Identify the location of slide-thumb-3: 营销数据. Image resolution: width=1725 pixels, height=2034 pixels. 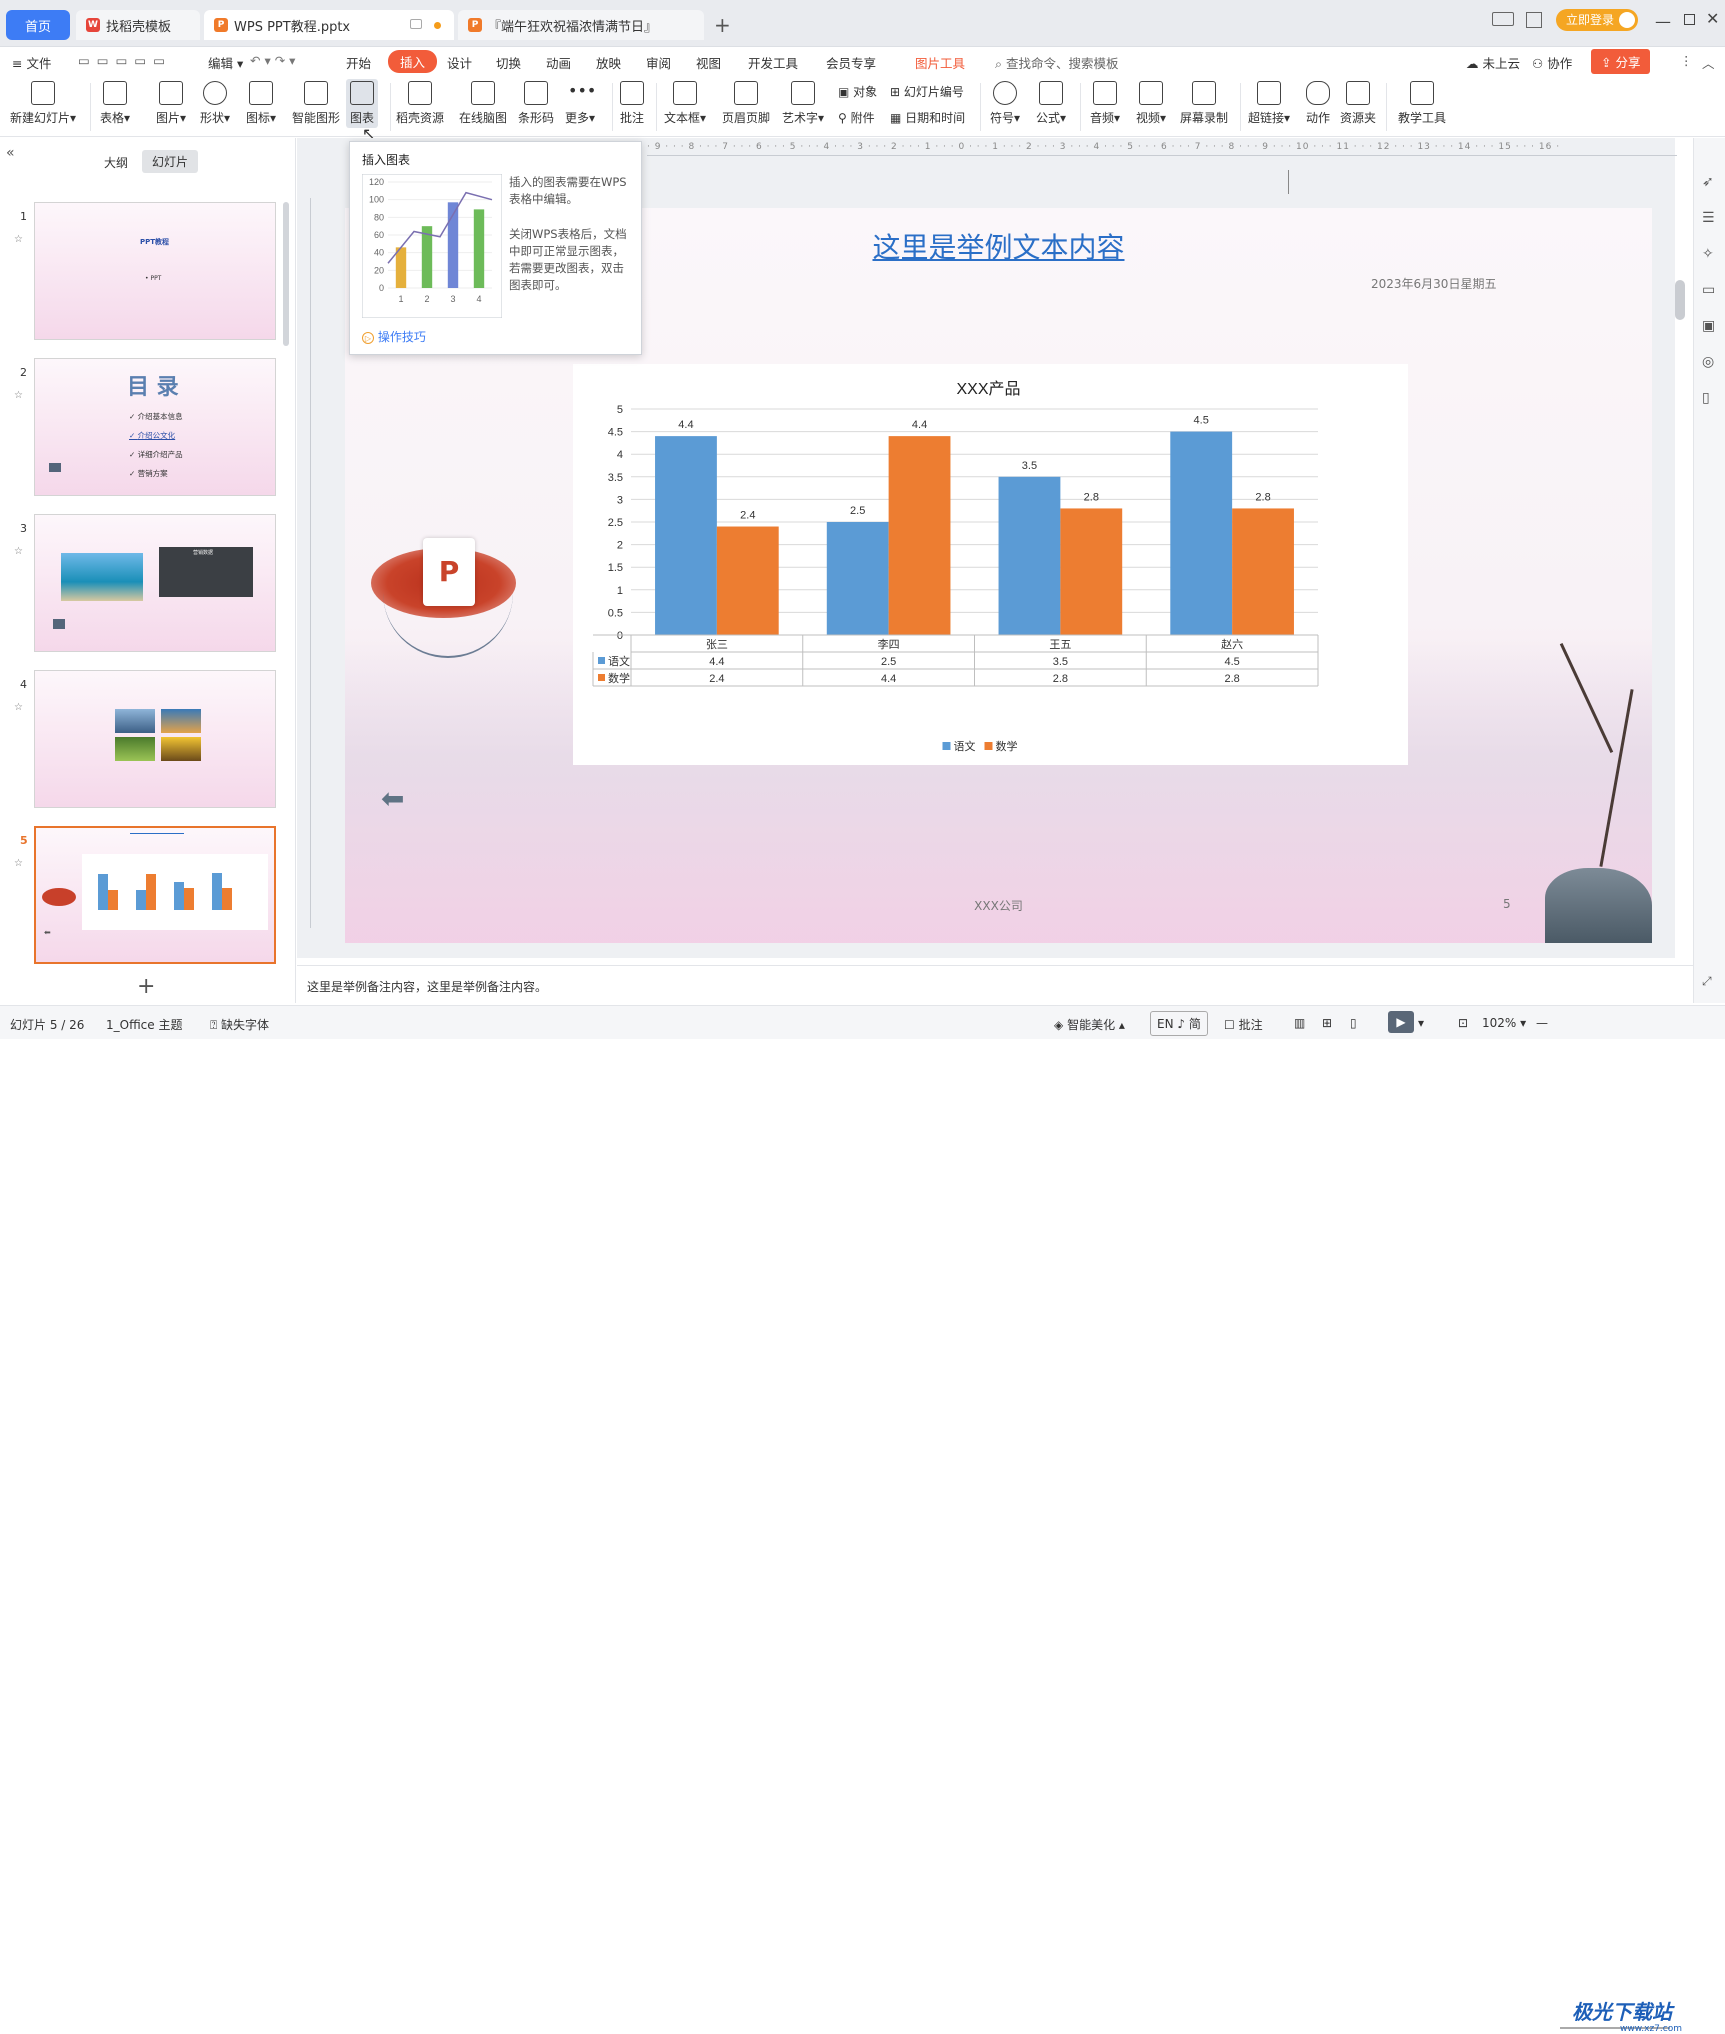
(155, 583).